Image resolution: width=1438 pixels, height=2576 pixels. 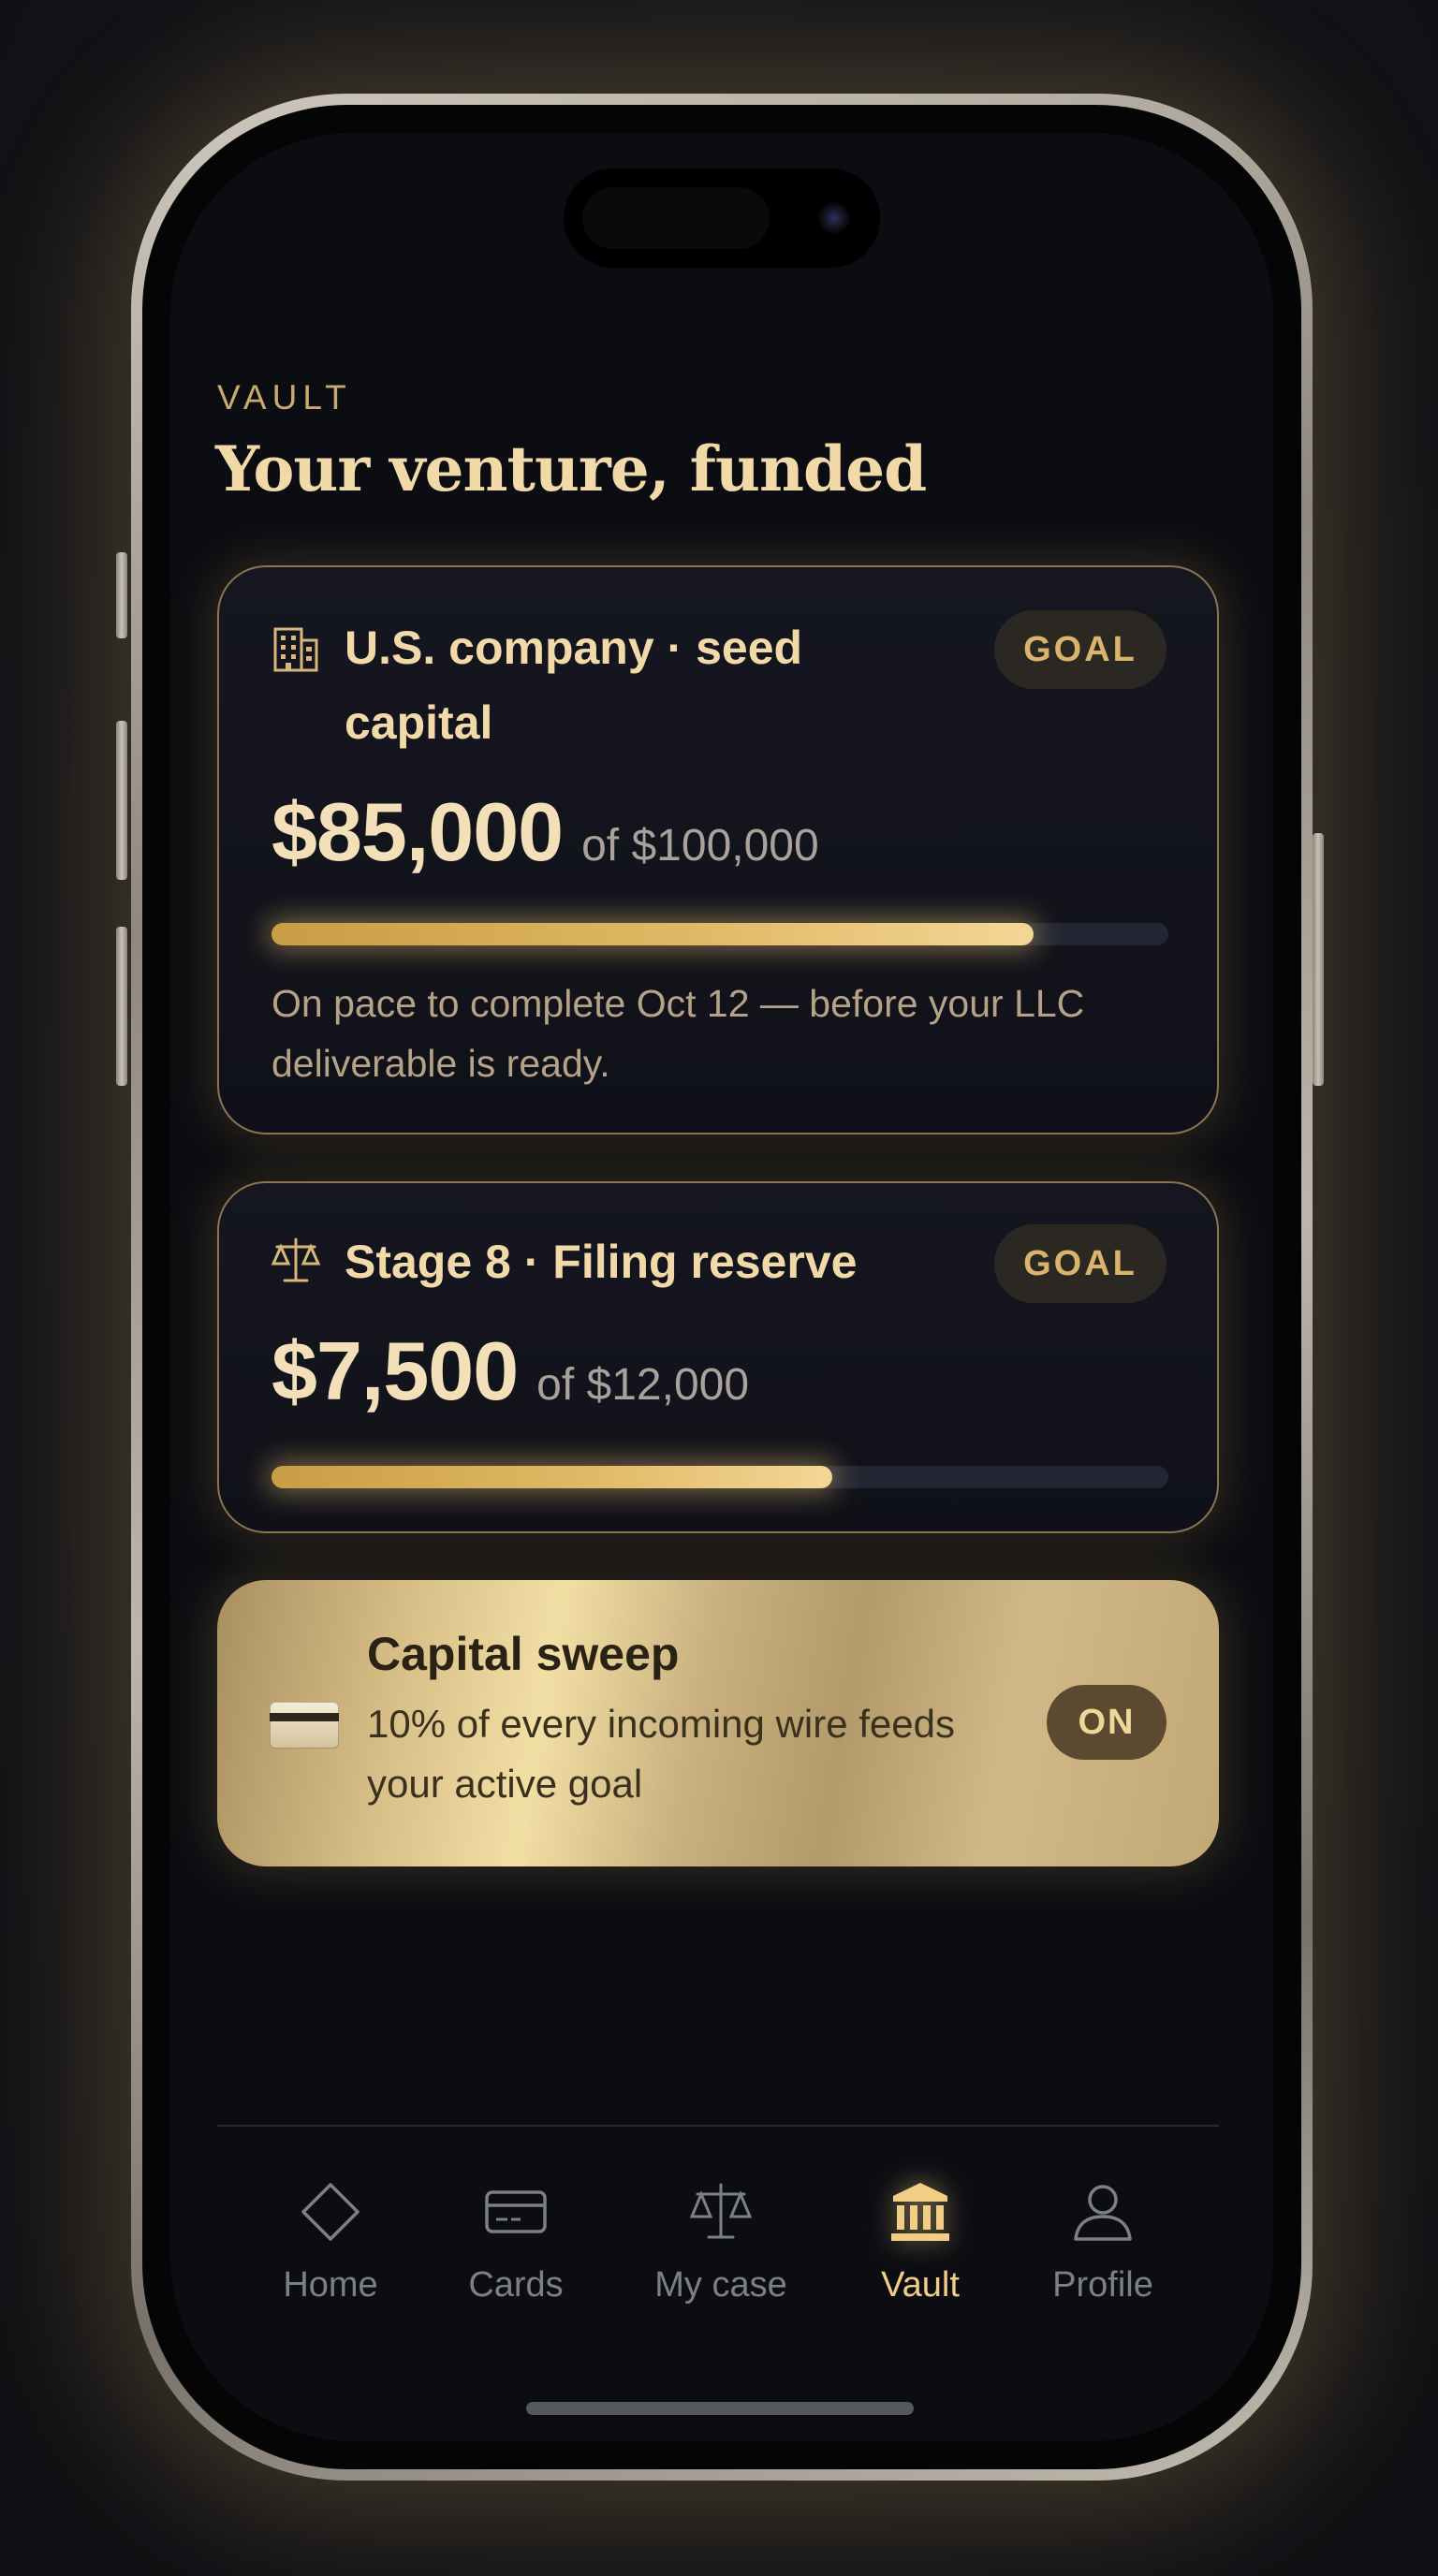 I want to click on goal-target: of $100,000, so click(x=700, y=846).